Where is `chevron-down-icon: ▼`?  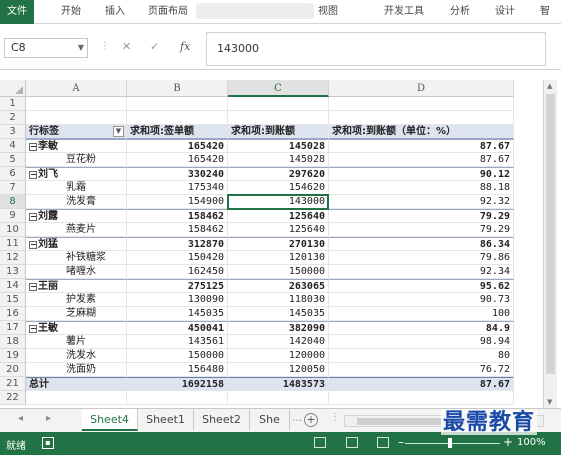
chevron-down-icon: ▼ is located at coordinates (81, 48).